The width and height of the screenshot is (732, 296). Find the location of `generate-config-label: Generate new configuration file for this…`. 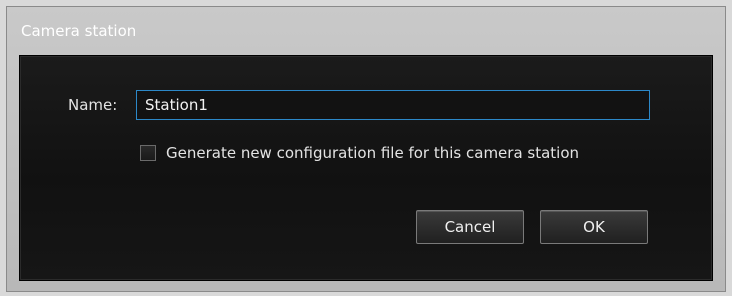

generate-config-label: Generate new configuration file for this… is located at coordinates (372, 153).